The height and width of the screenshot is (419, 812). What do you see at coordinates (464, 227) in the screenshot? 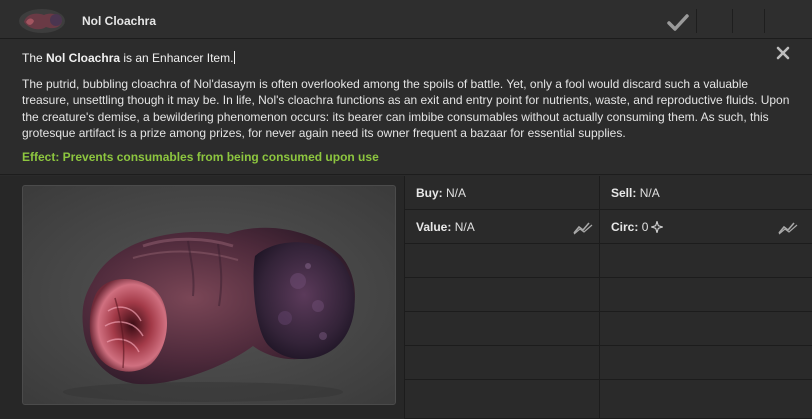
I see `value-value: N/A` at bounding box center [464, 227].